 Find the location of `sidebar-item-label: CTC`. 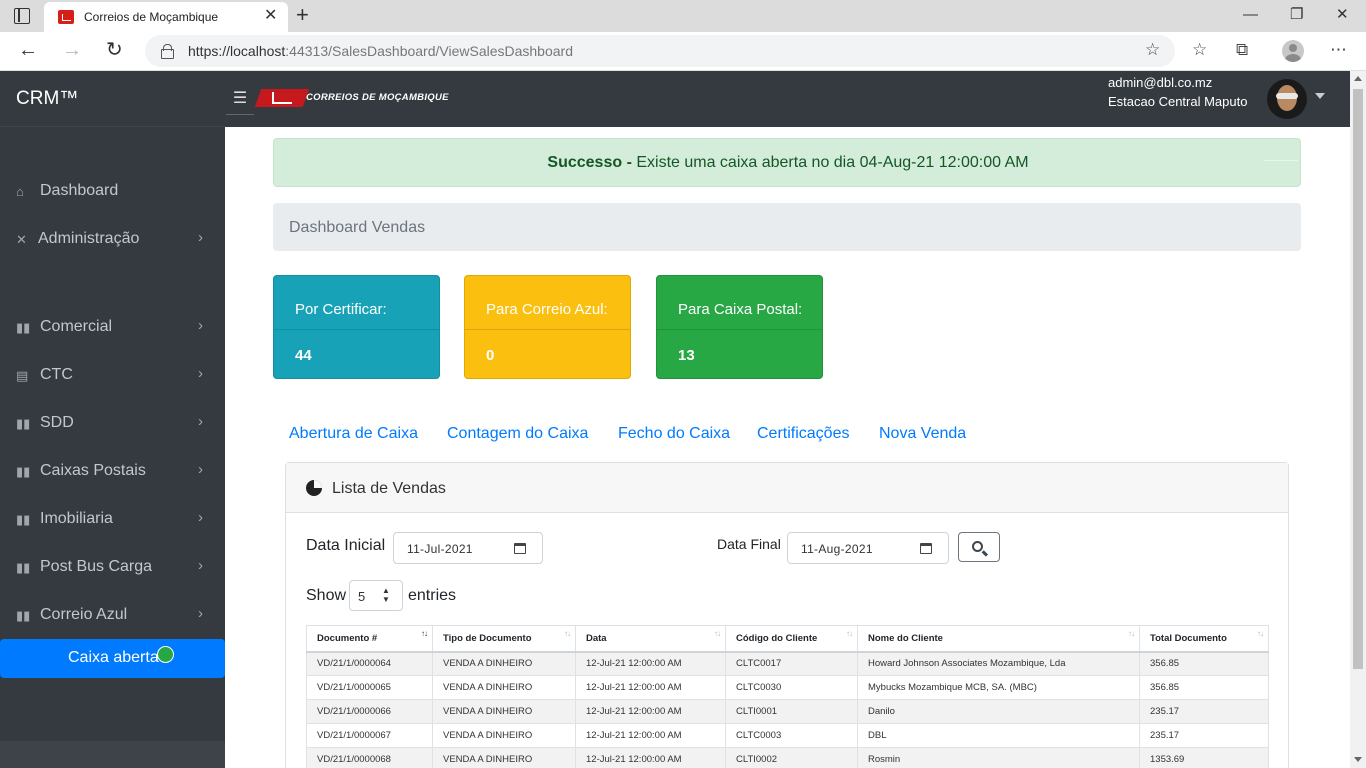

sidebar-item-label: CTC is located at coordinates (56, 374).